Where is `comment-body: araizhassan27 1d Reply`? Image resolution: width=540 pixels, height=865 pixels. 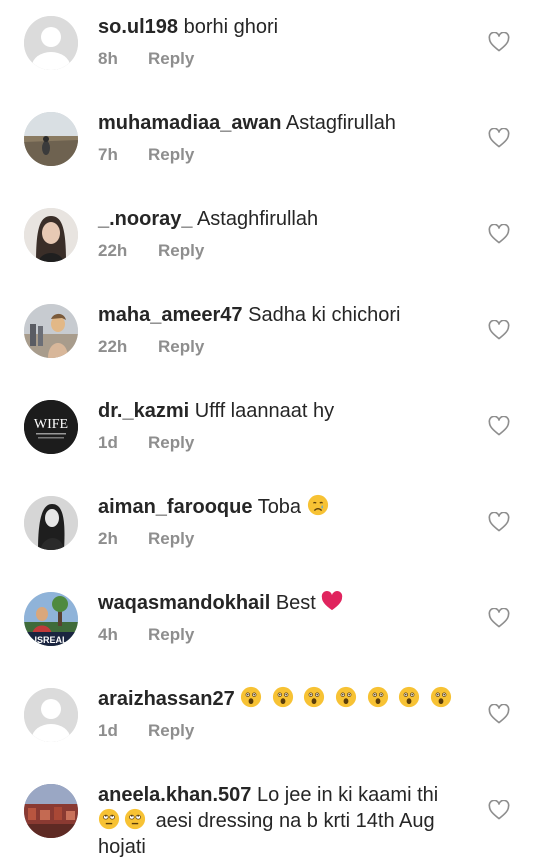
comment-body: araizhassan27 1d Reply is located at coordinates (283, 713).